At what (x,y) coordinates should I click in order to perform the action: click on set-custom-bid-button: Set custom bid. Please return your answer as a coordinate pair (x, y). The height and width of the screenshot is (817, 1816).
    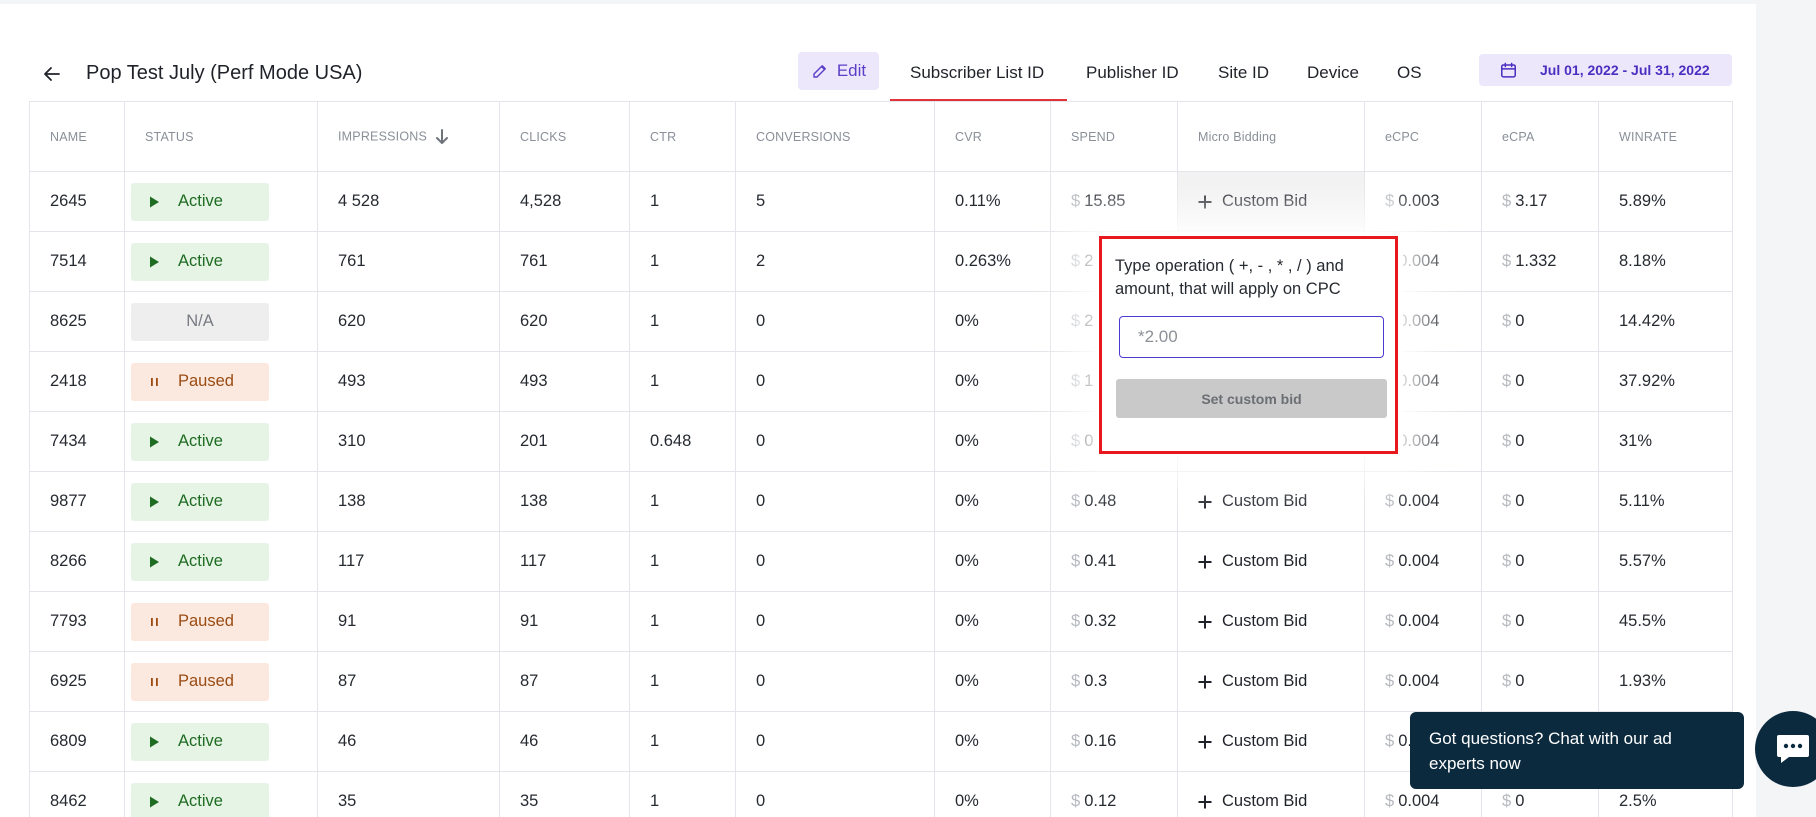
    Looking at the image, I should click on (1251, 398).